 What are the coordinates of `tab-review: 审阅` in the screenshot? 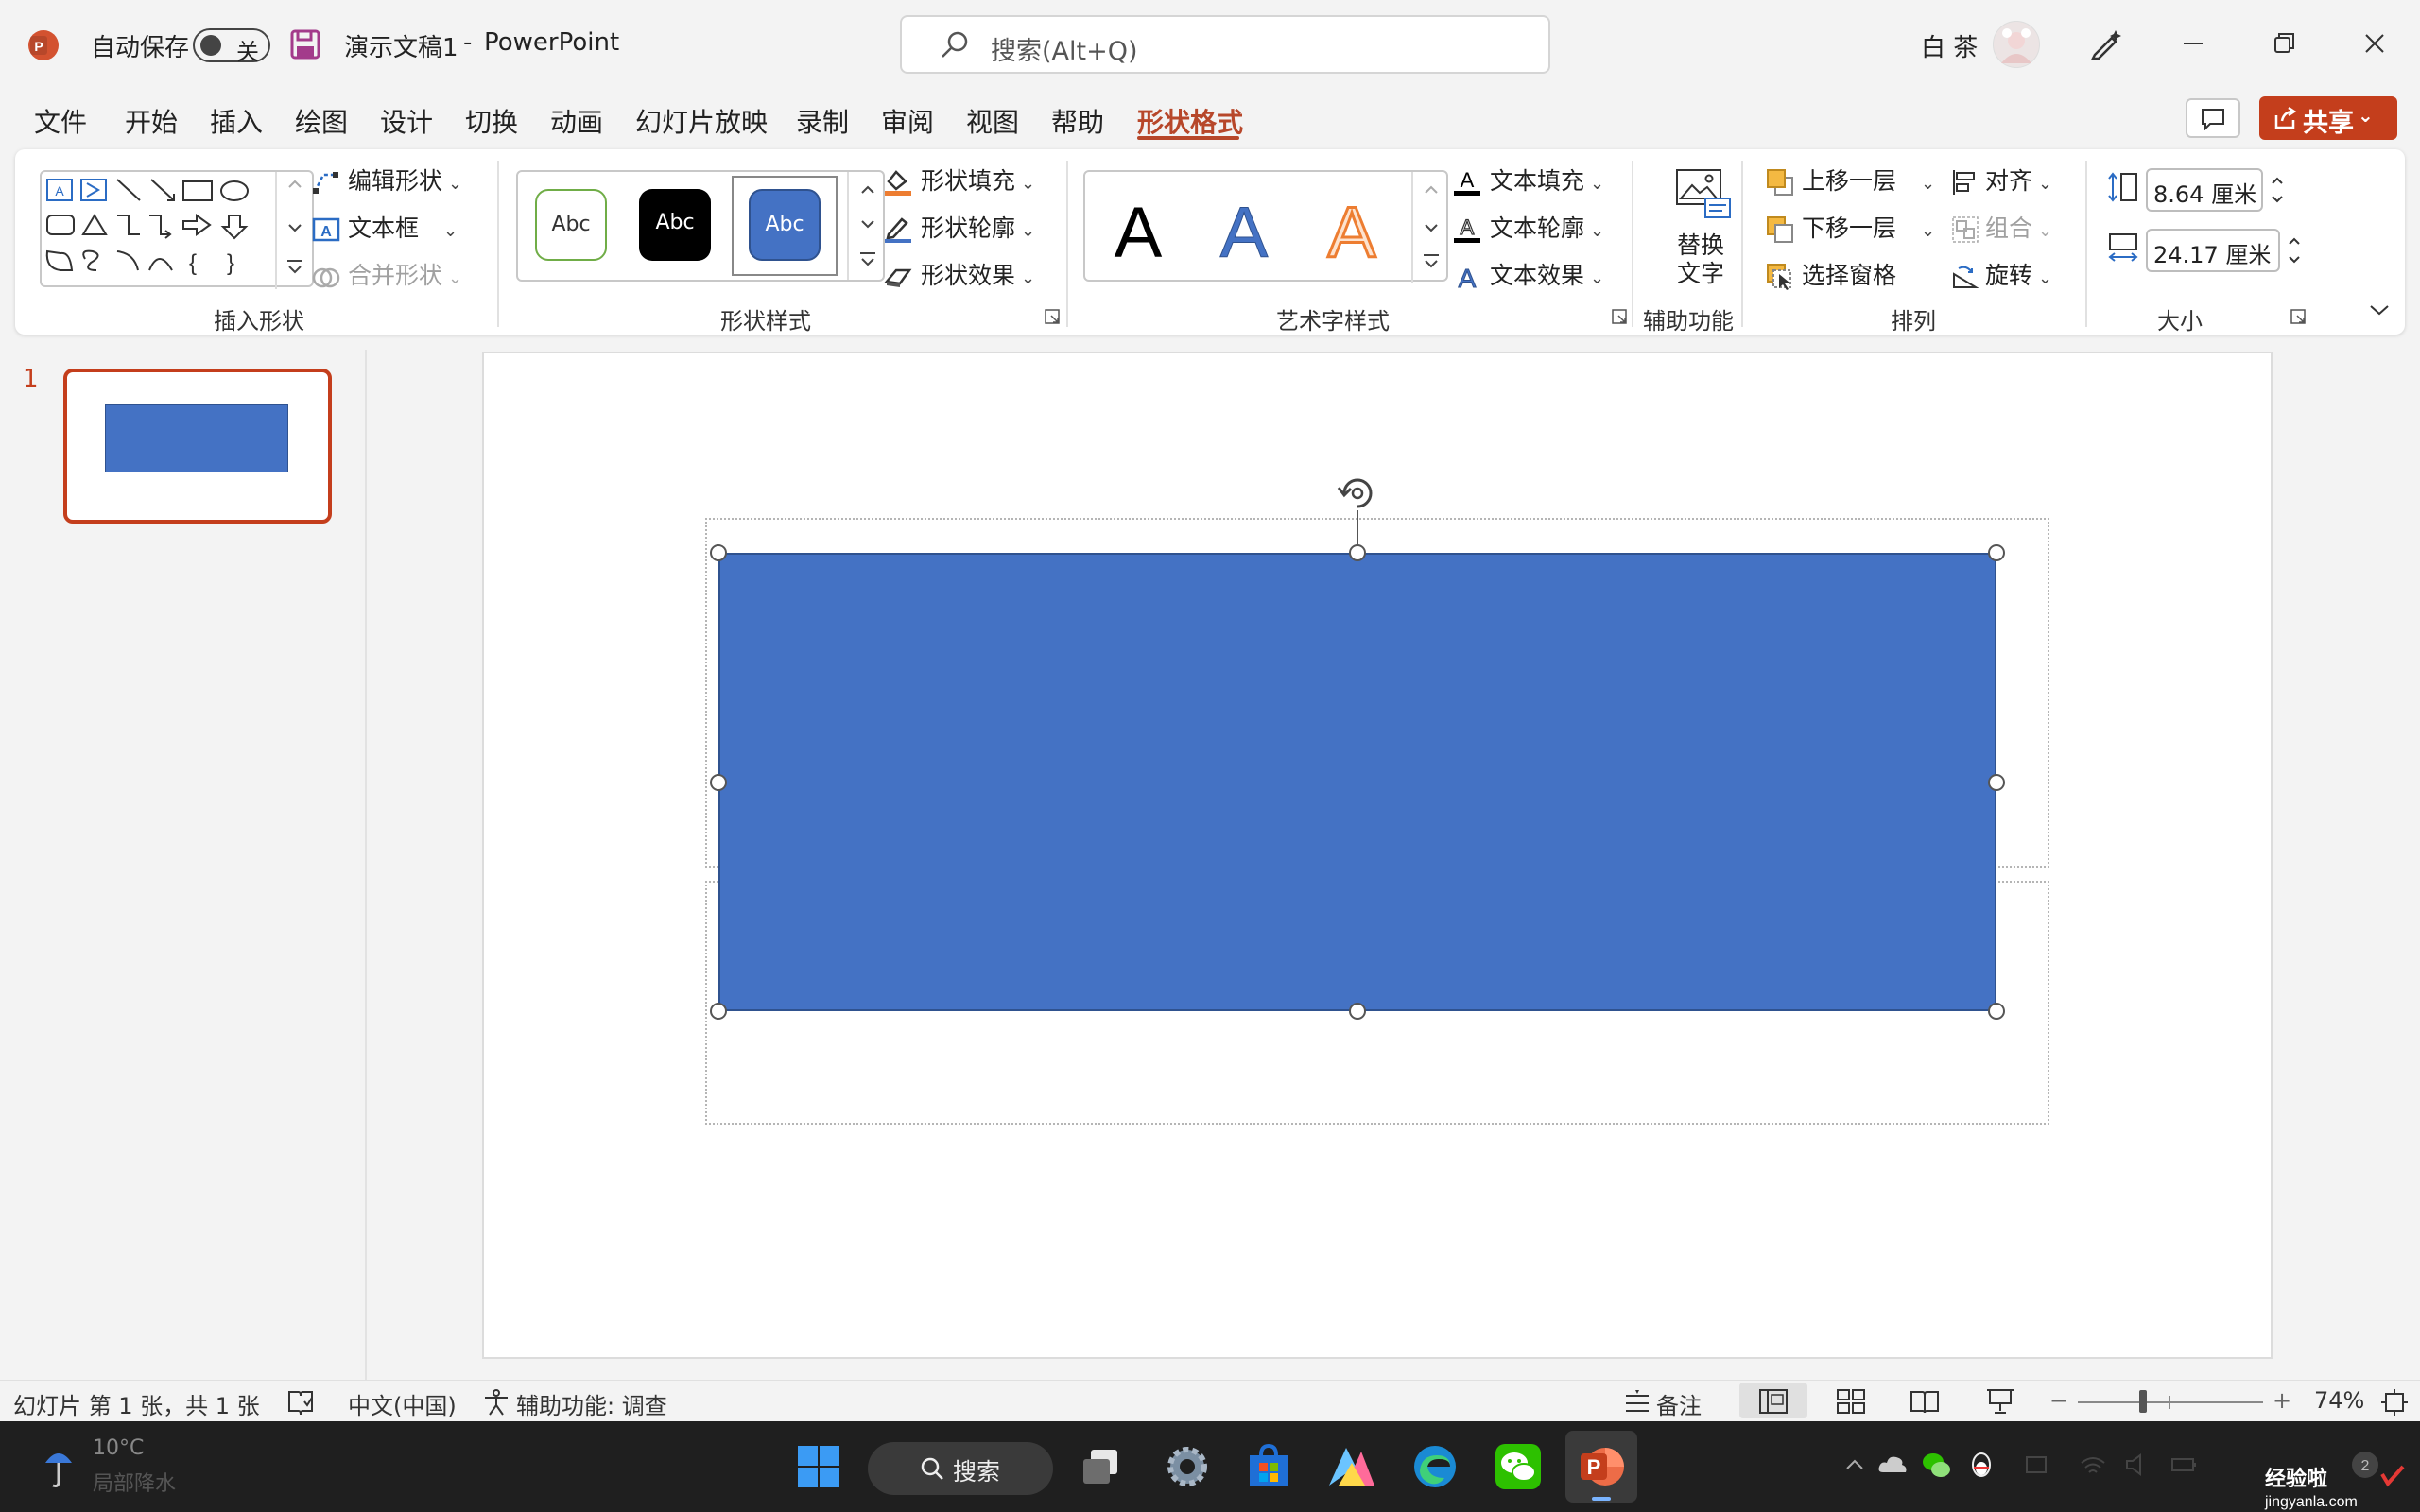 It's located at (907, 121).